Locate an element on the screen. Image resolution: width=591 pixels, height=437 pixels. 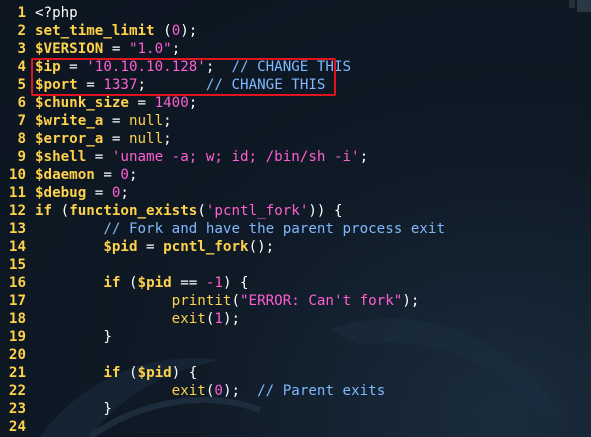
line-number: 21 is located at coordinates (17, 373).